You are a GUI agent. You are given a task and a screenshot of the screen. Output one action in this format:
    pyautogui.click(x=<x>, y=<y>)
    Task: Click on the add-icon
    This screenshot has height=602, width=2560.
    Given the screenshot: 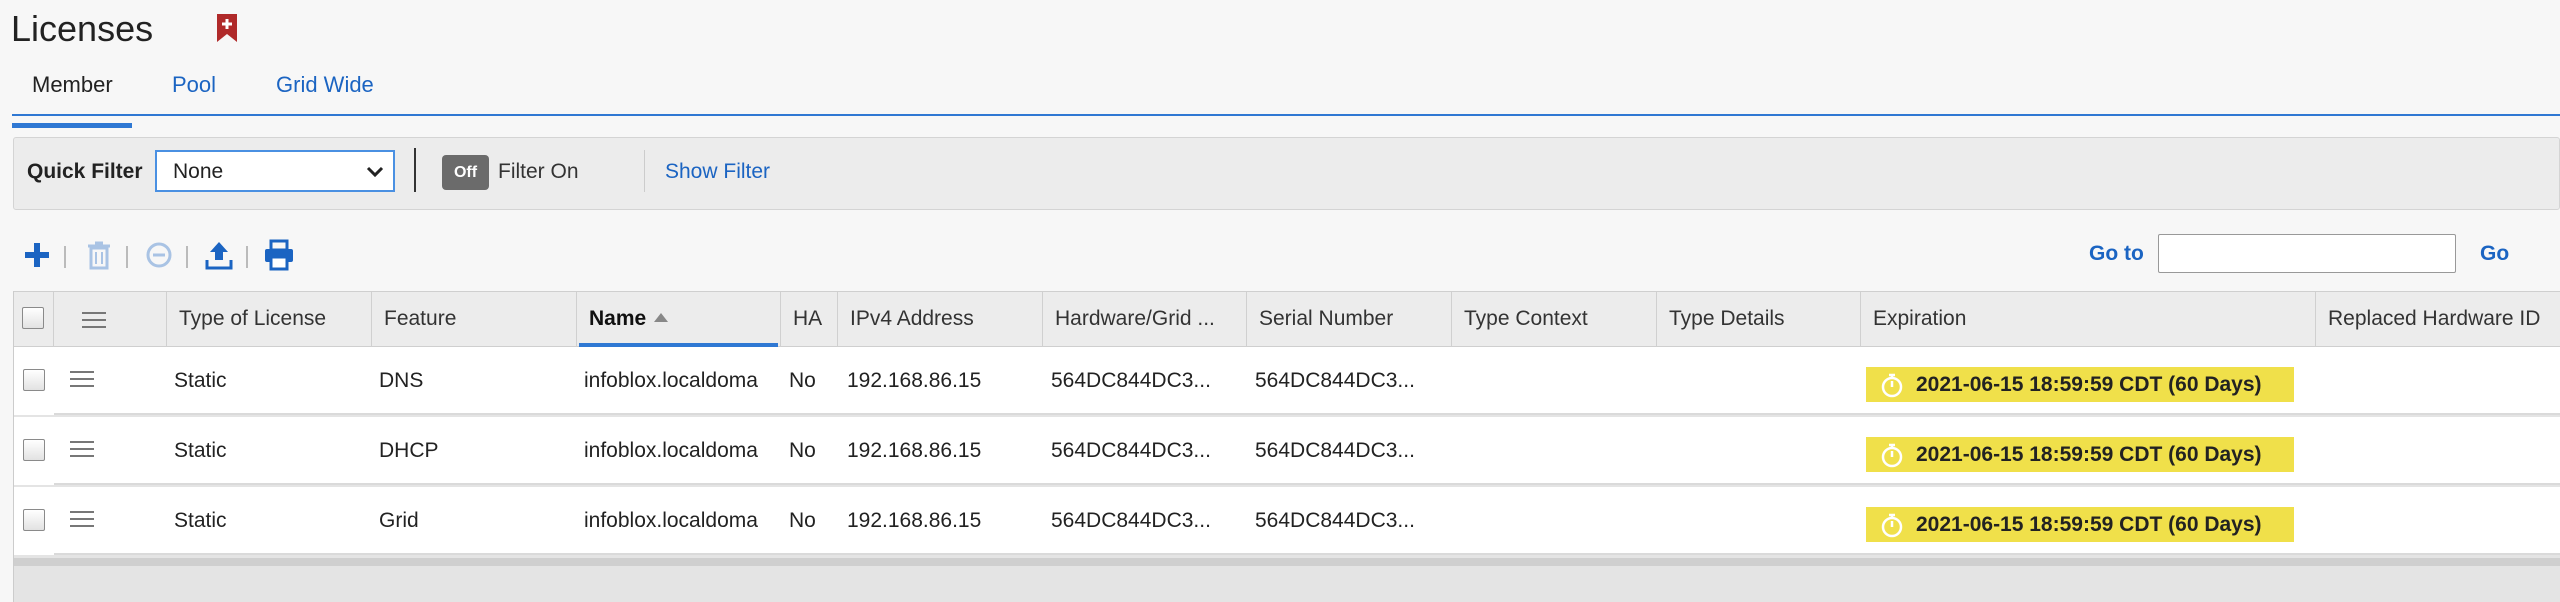 What is the action you would take?
    pyautogui.click(x=37, y=255)
    